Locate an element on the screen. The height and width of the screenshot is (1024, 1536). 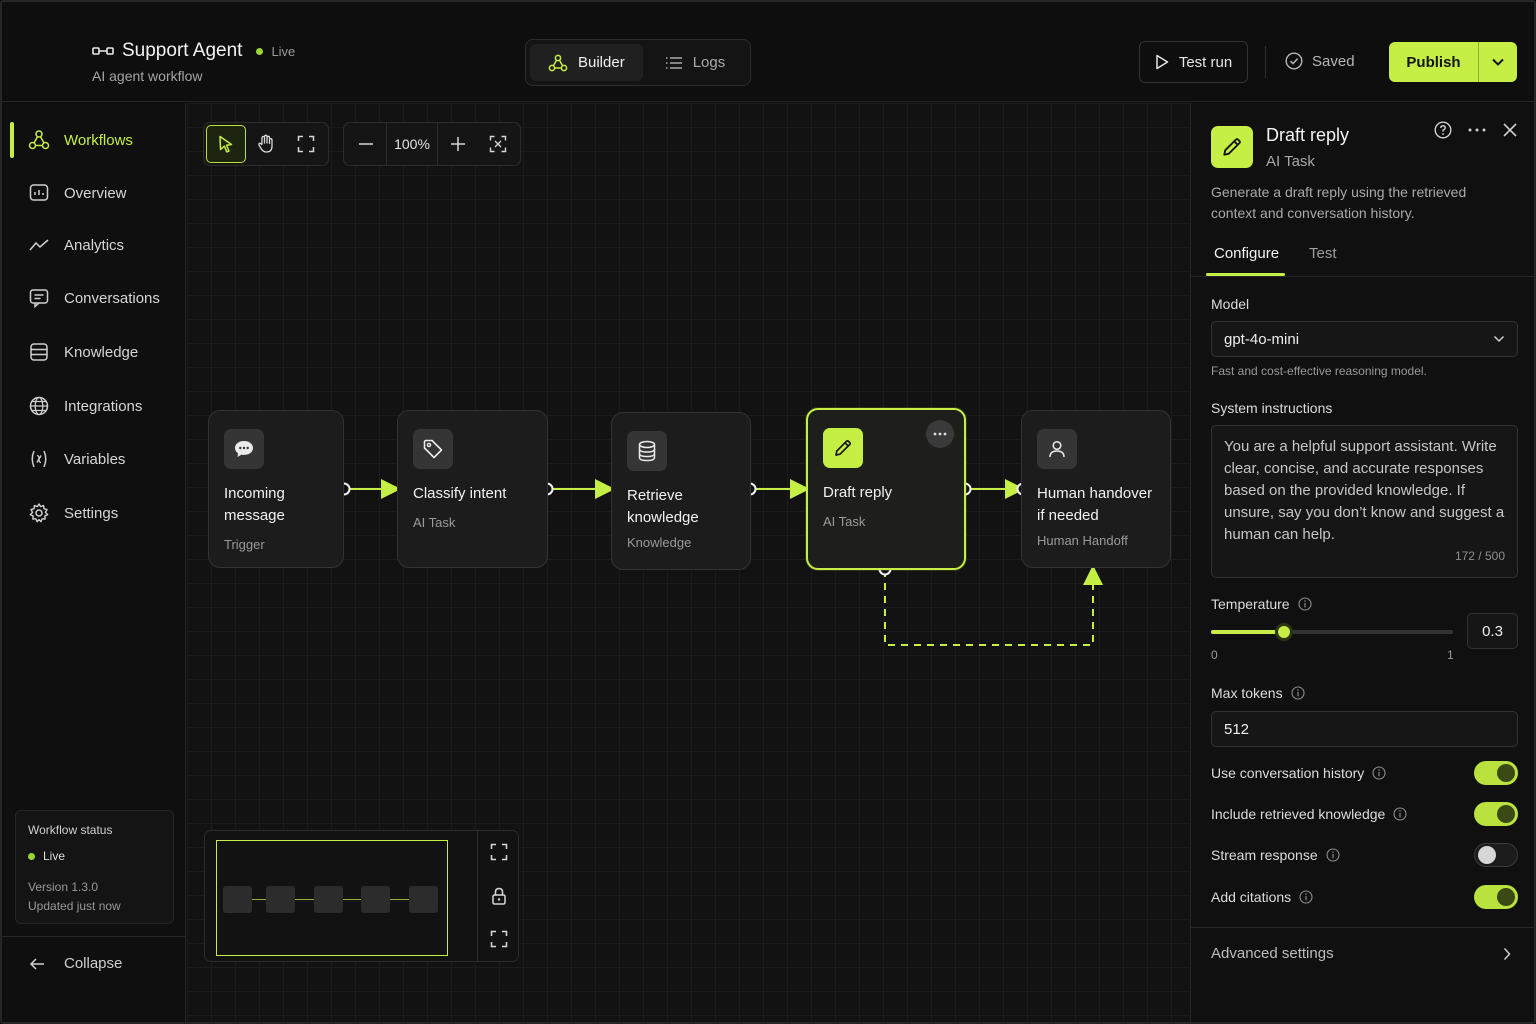
chevron-right-icon is located at coordinates (1507, 953).